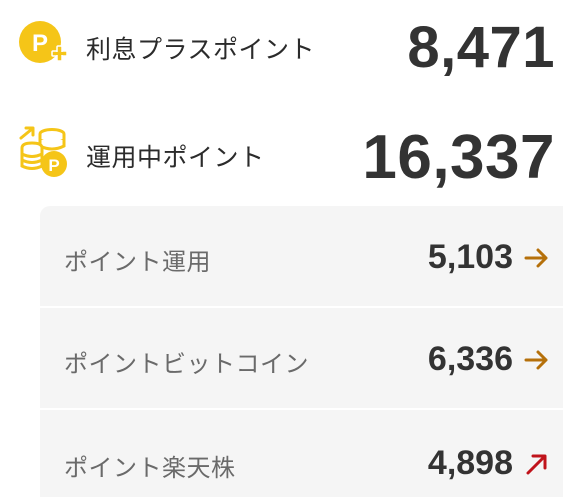 This screenshot has height=497, width=563. I want to click on up-right-arrow-icon, so click(537, 464).